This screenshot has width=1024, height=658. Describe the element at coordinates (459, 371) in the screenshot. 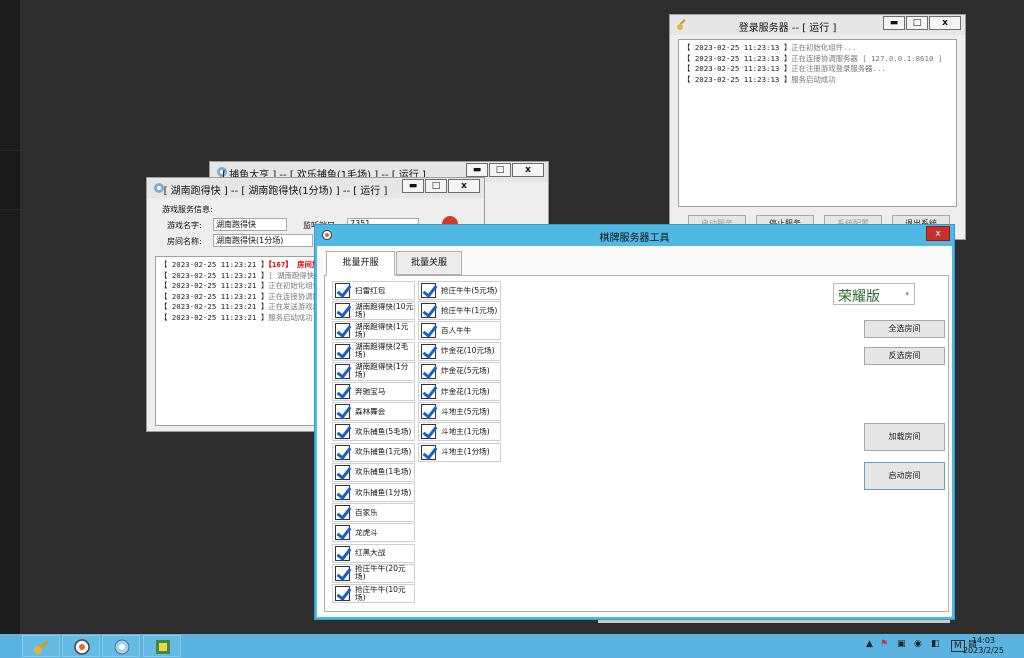

I see `room-checkbox: 炸金花(5元场)` at that location.